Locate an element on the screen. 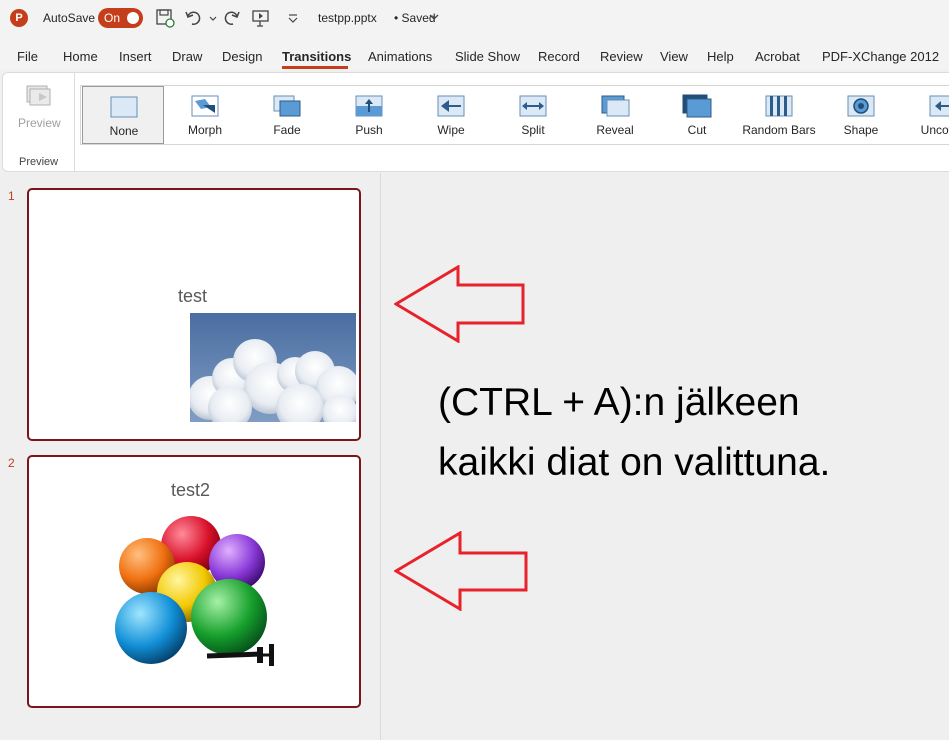 The width and height of the screenshot is (949, 740). preview-button-label: Preview is located at coordinates (39, 123).